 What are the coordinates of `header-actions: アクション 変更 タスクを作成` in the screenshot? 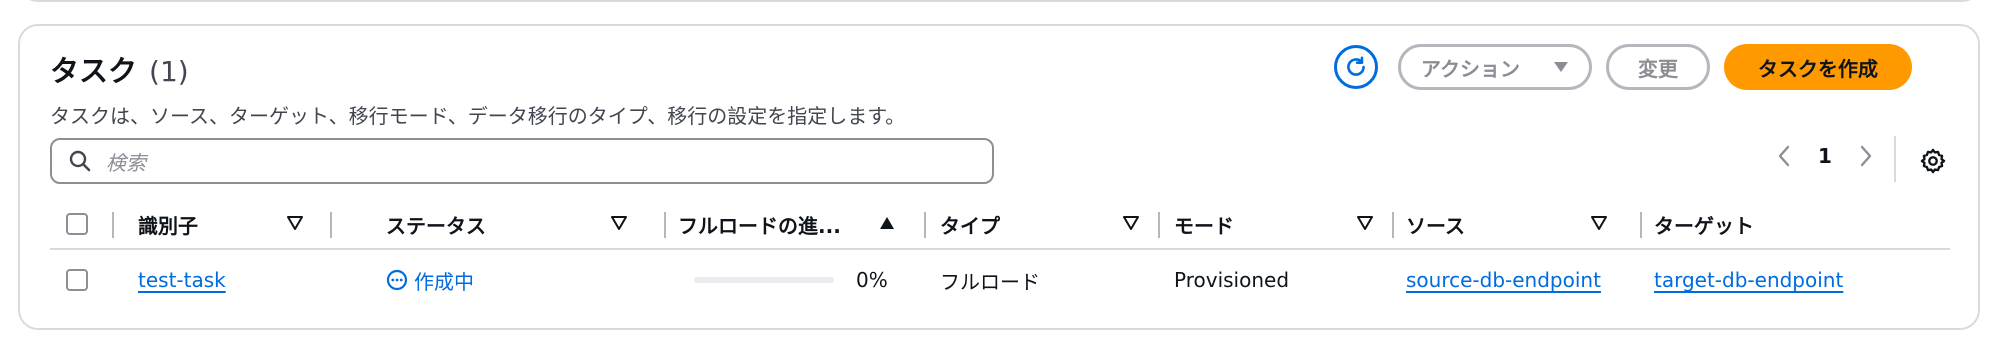 It's located at (1623, 67).